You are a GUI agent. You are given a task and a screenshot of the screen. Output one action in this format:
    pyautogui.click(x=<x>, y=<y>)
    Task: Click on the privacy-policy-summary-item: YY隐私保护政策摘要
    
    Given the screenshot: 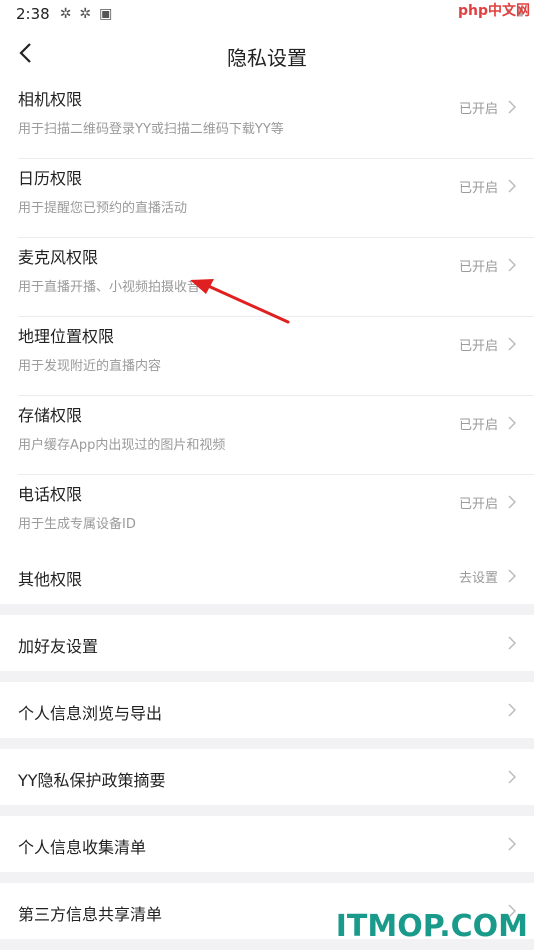 What is the action you would take?
    pyautogui.click(x=267, y=777)
    